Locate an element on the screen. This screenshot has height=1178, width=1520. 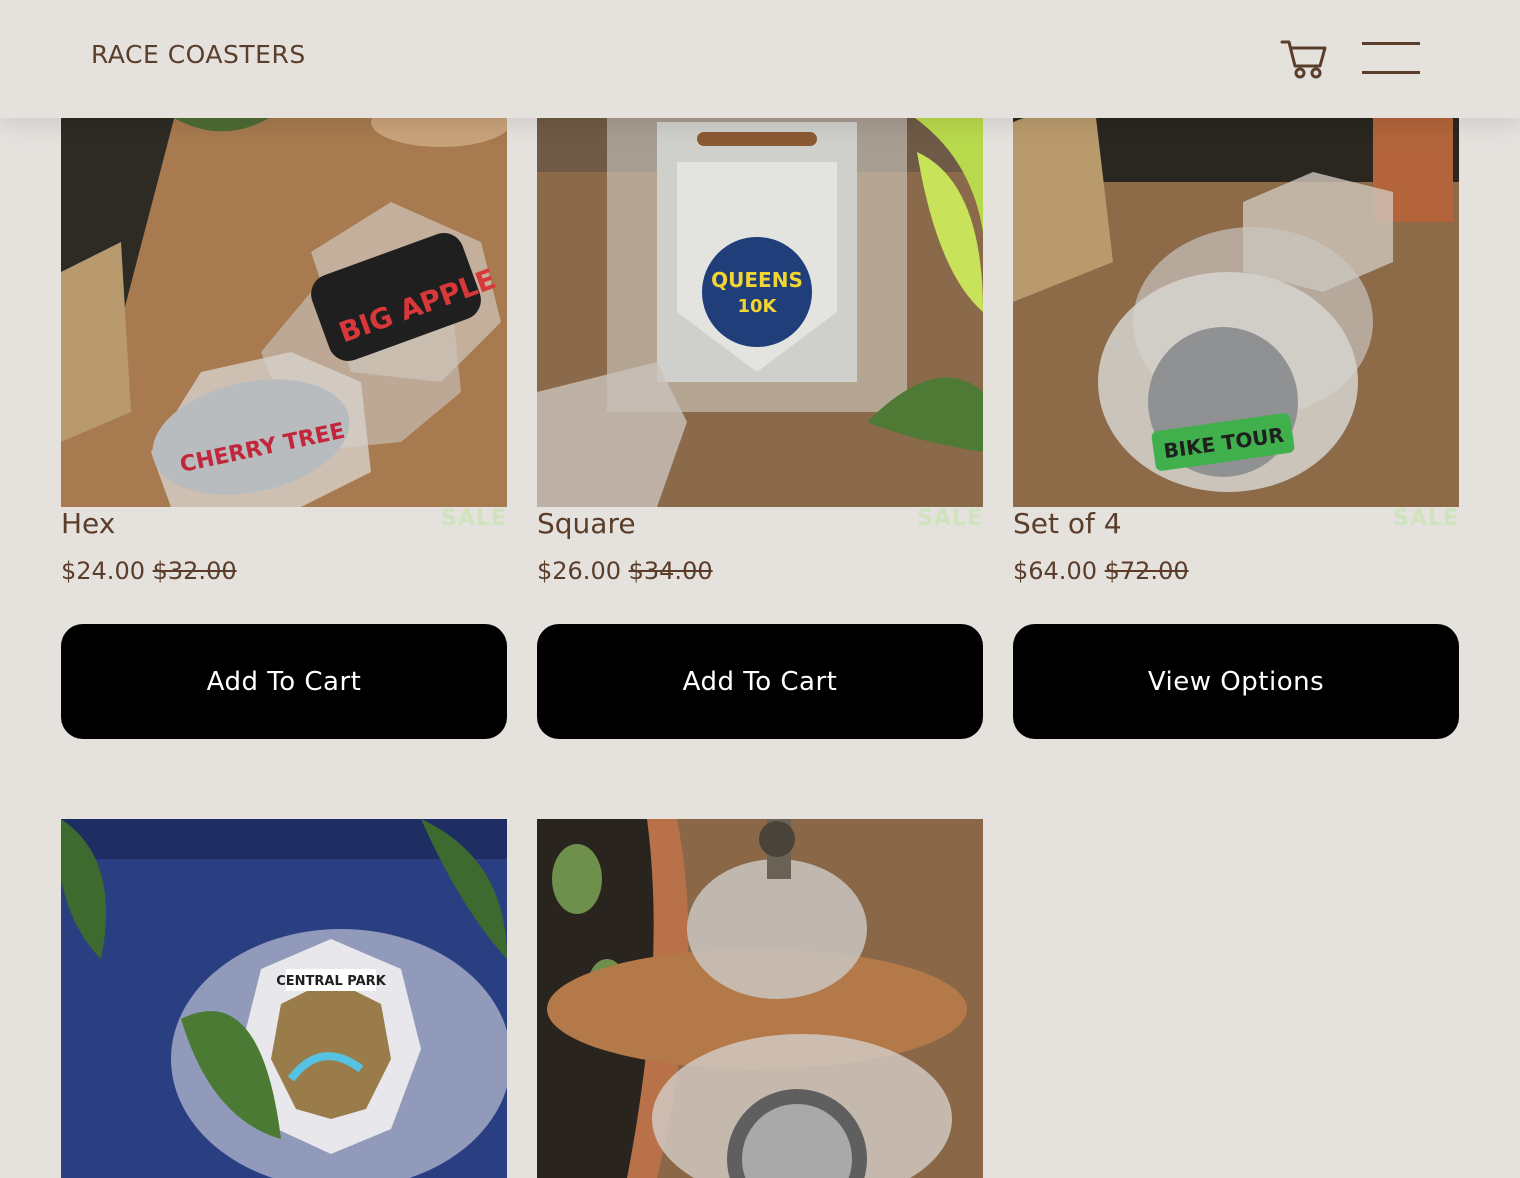
svg-text: 10K is located at coordinates (758, 306).